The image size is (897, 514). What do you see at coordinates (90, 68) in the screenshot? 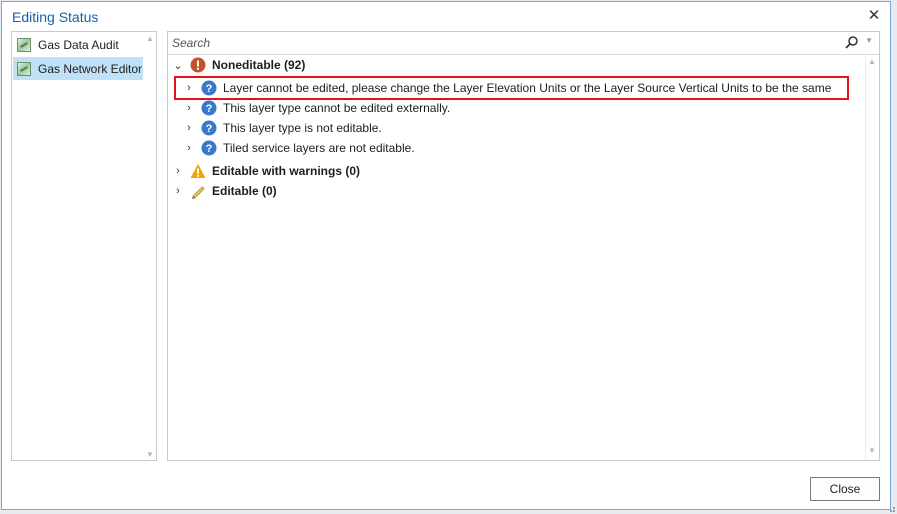
I see `list-item-label: Gas Network Editor` at bounding box center [90, 68].